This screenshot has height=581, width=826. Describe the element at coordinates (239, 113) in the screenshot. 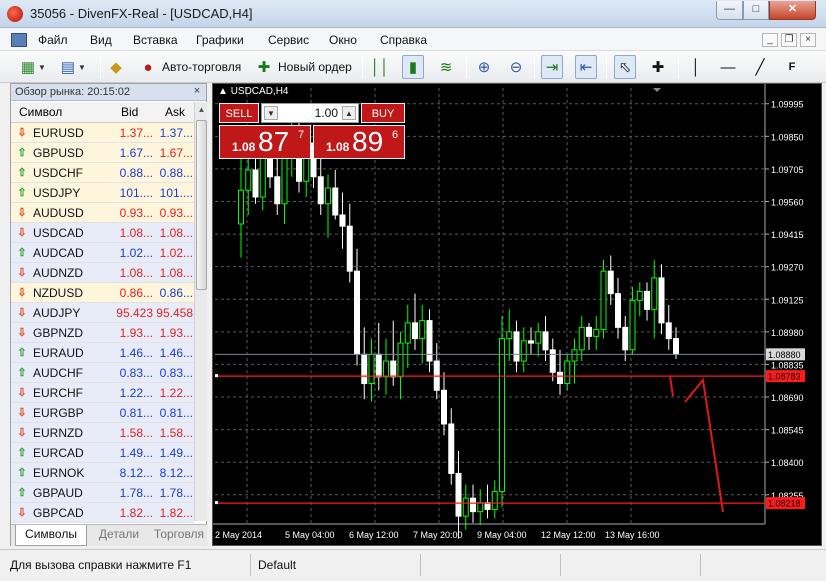

I see `sell-button: SELL` at that location.